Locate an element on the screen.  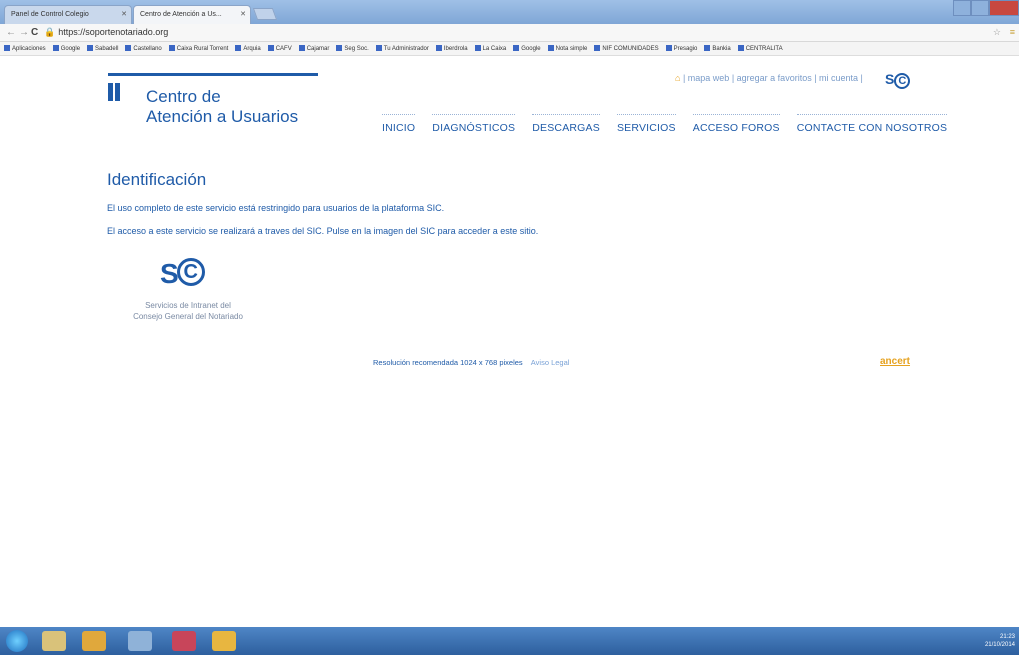
opera-icon is located at coordinates (184, 641).